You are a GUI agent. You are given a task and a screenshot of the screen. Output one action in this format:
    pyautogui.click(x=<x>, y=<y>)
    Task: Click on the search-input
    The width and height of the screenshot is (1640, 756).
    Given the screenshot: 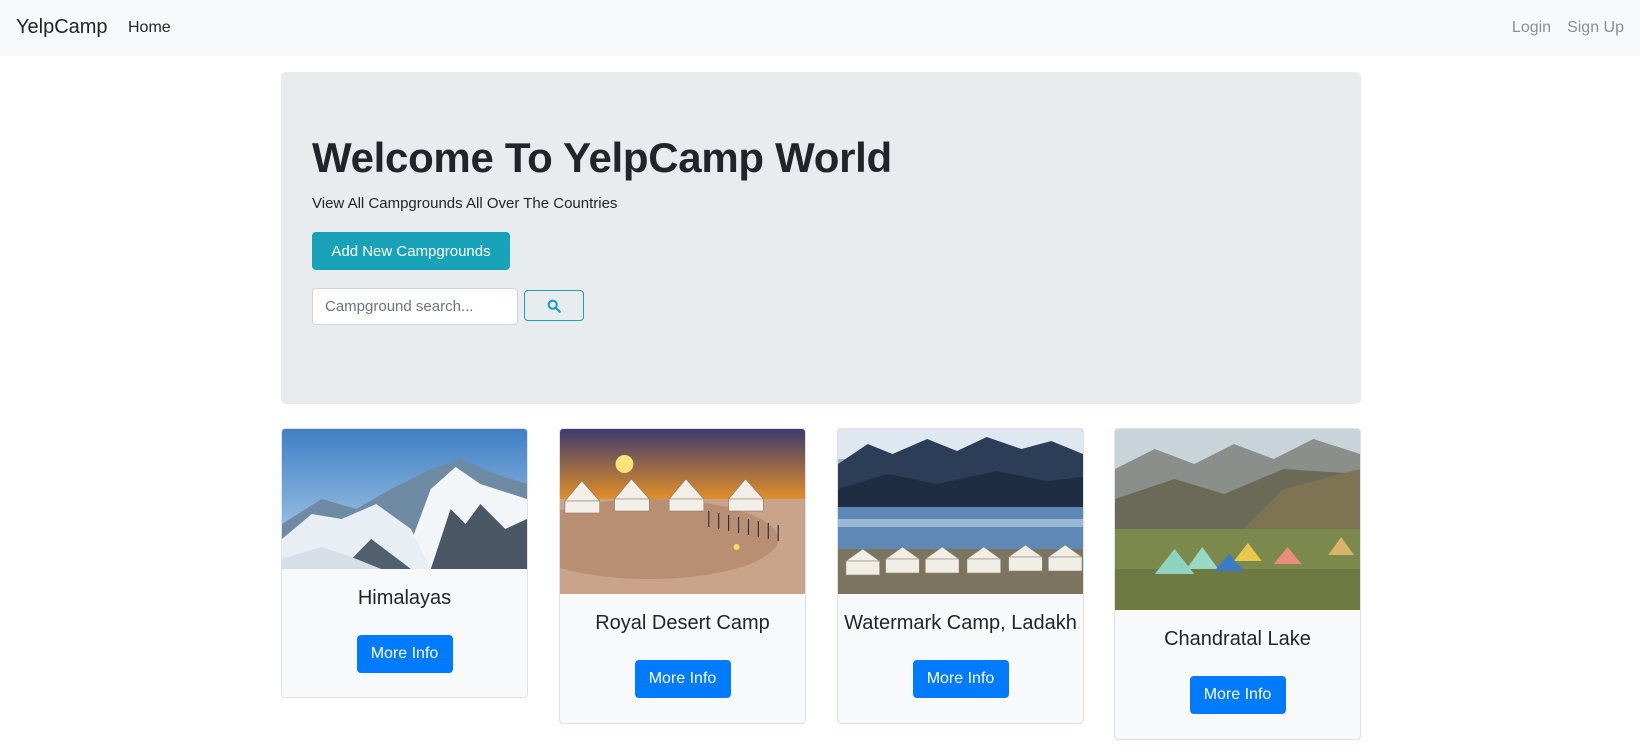 What is the action you would take?
    pyautogui.click(x=415, y=306)
    